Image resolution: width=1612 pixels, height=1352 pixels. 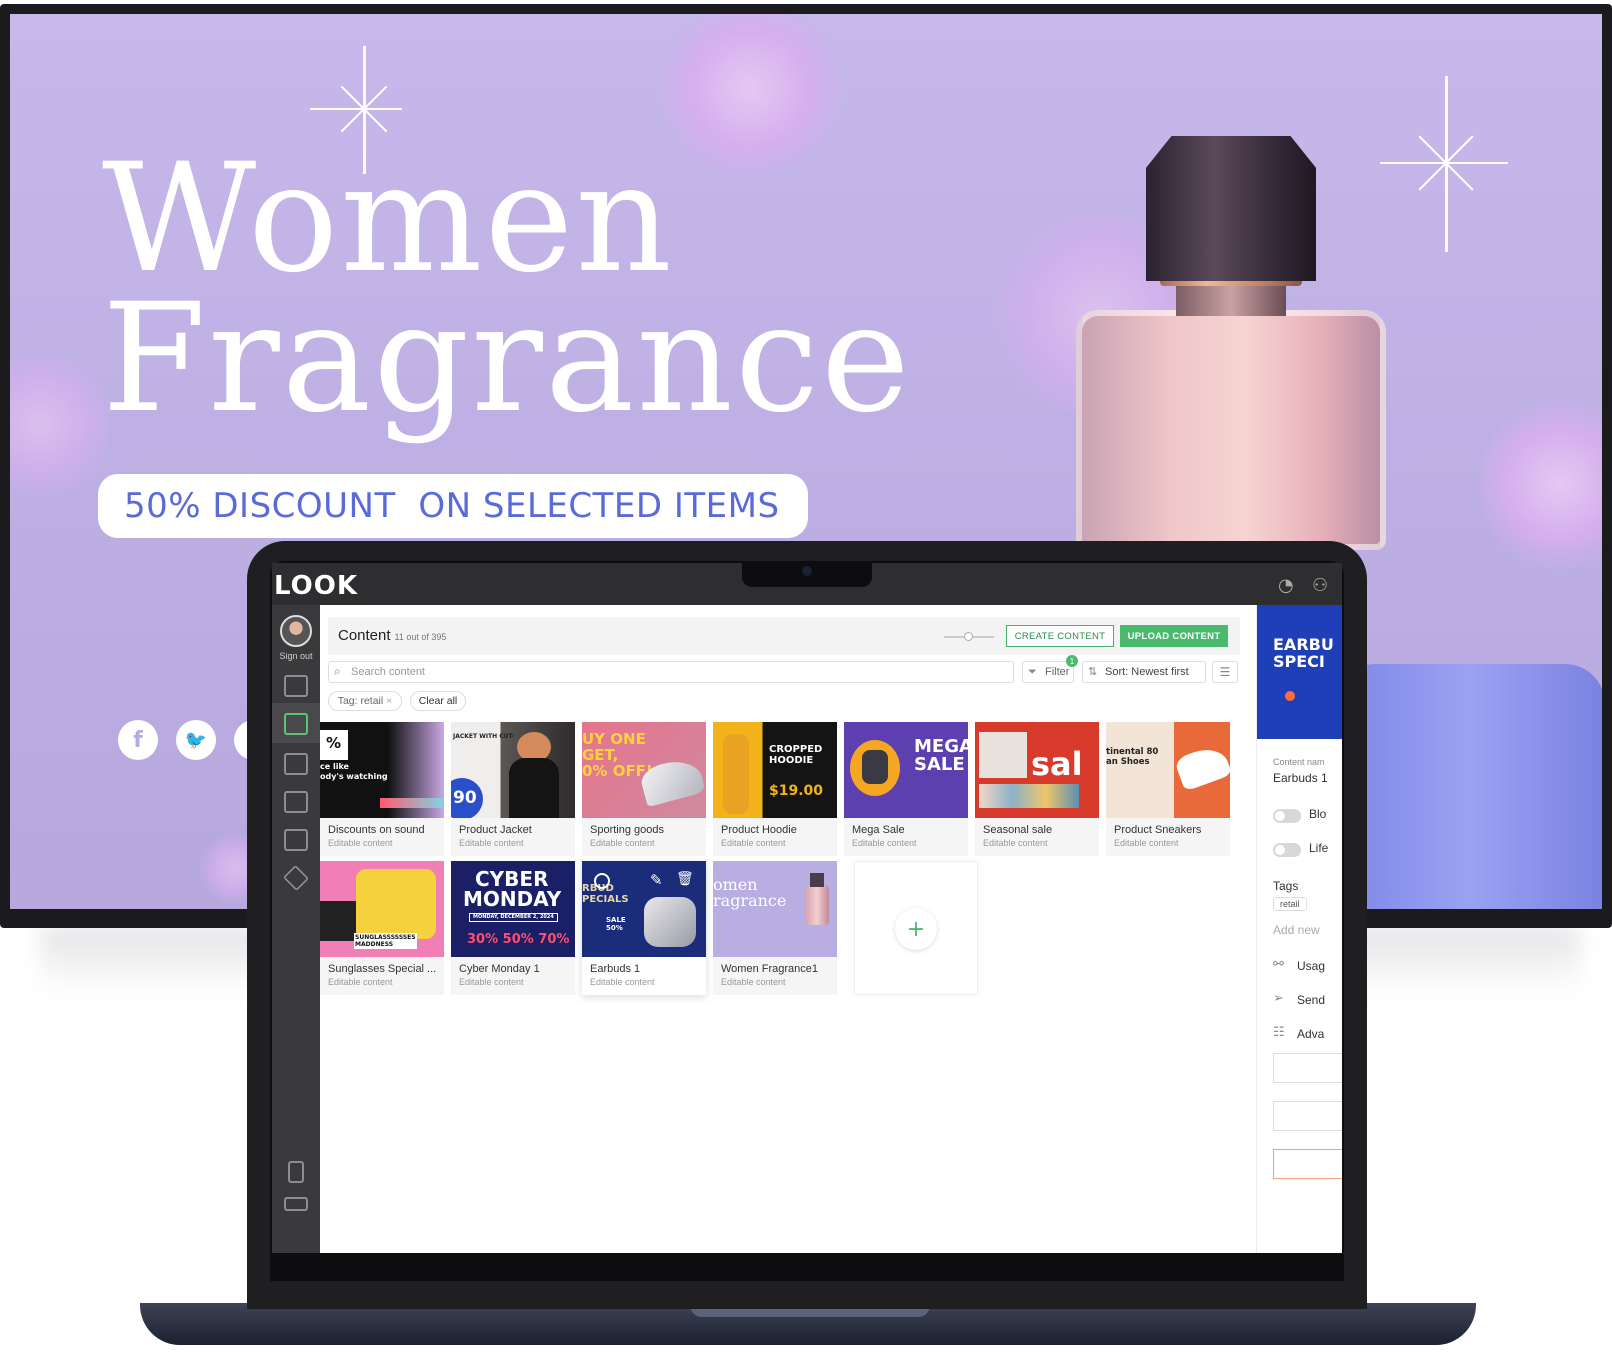 What do you see at coordinates (499, 969) in the screenshot?
I see `card-title: Cyber Monday 1` at bounding box center [499, 969].